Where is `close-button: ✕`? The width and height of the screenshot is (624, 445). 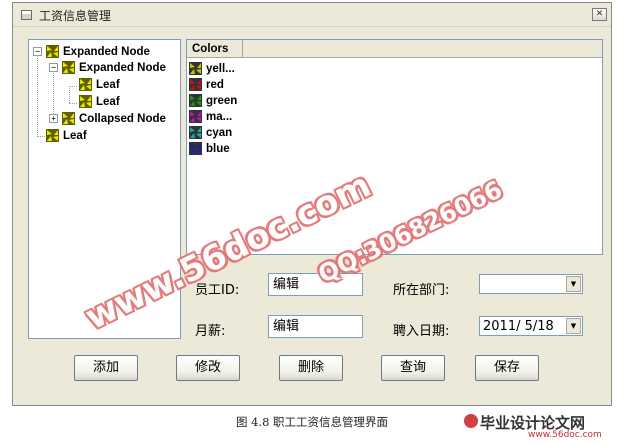
close-button: ✕ is located at coordinates (599, 14).